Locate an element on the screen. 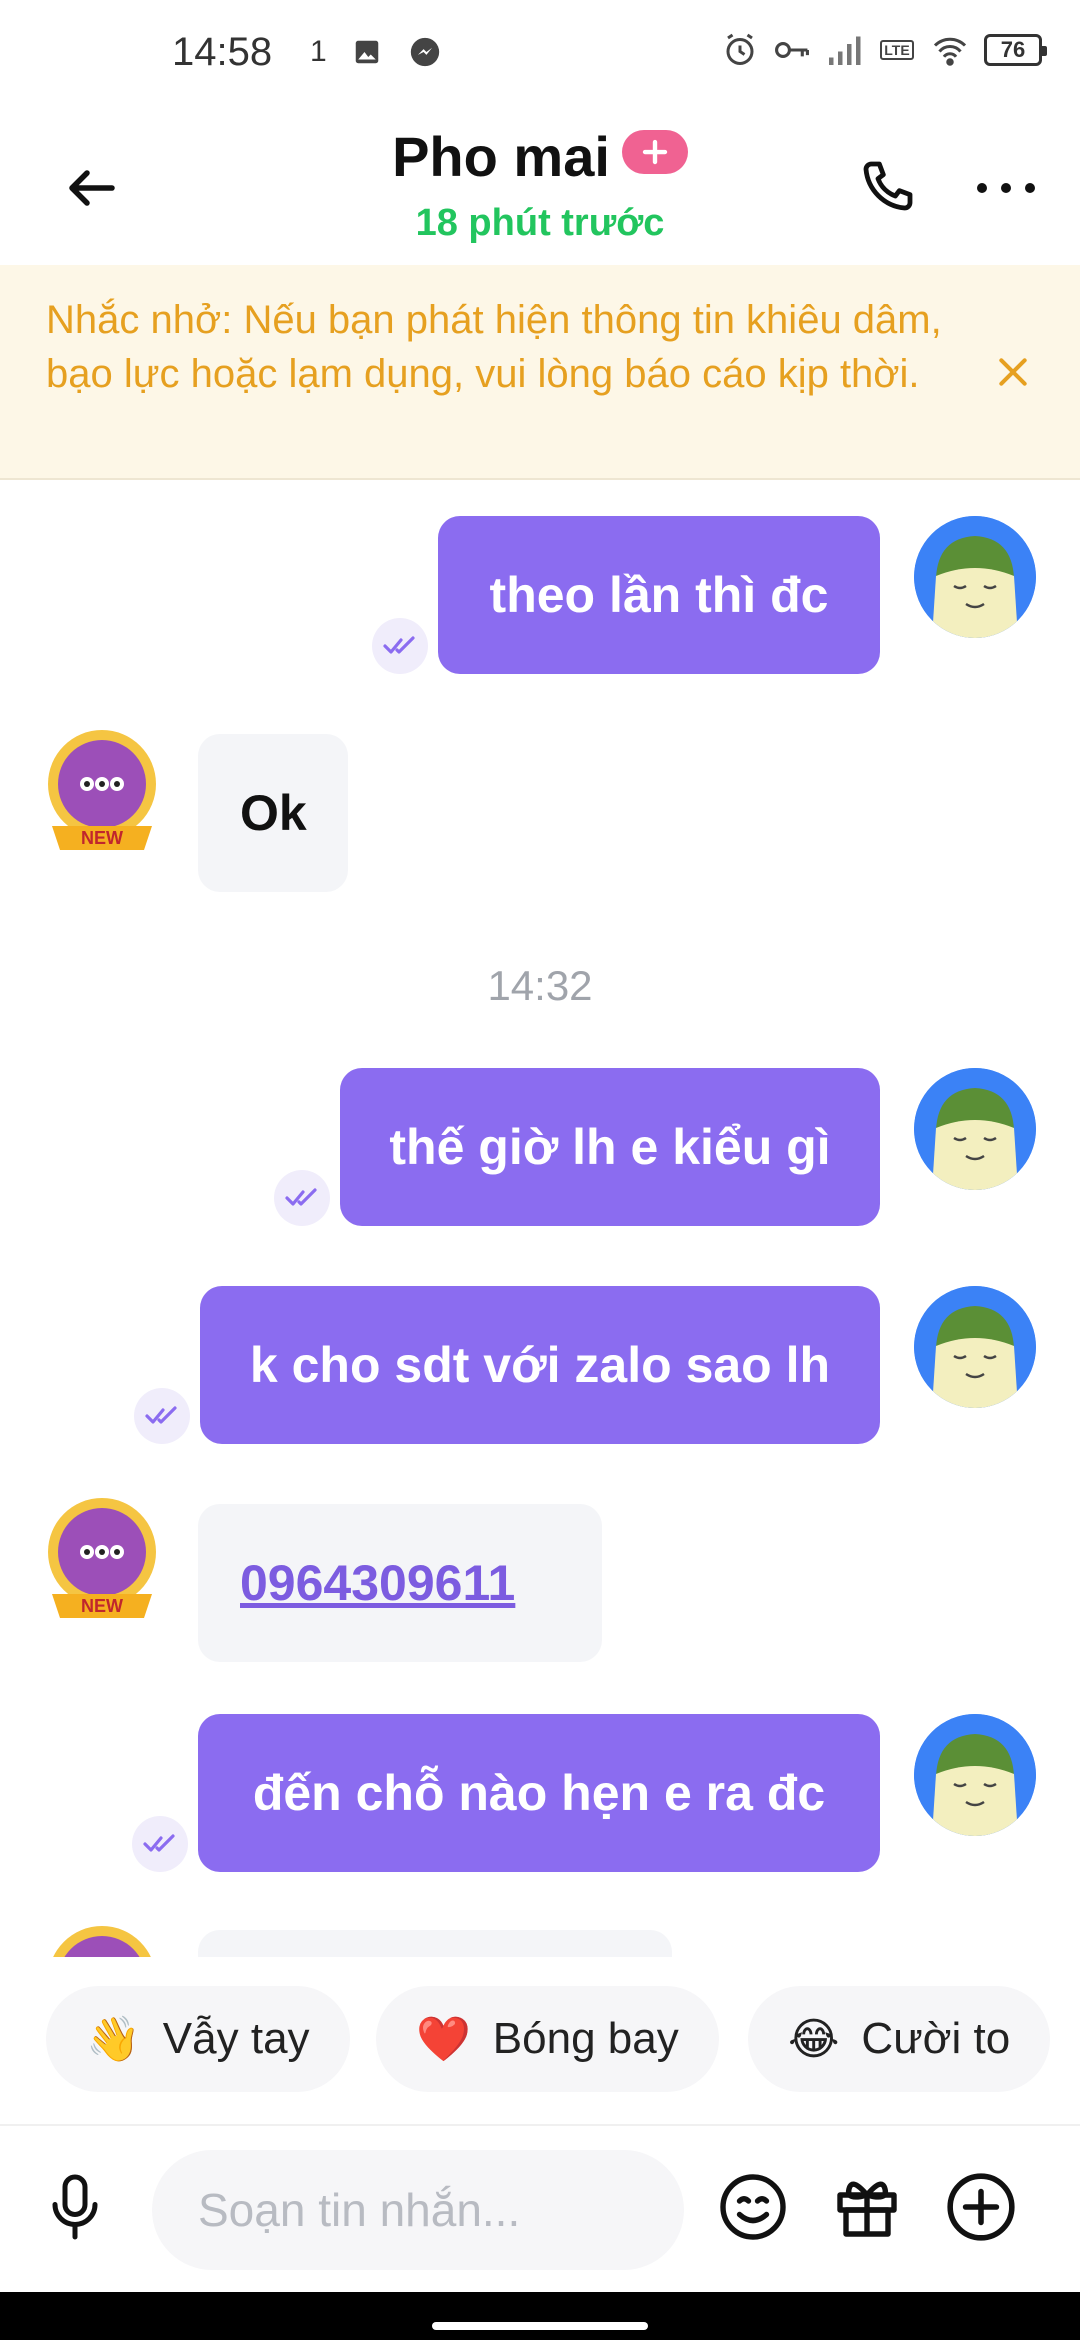 Image resolution: width=1080 pixels, height=2340 pixels. message-bubble-outgoing: k cho sdt với zalo sao lh is located at coordinates (540, 1365).